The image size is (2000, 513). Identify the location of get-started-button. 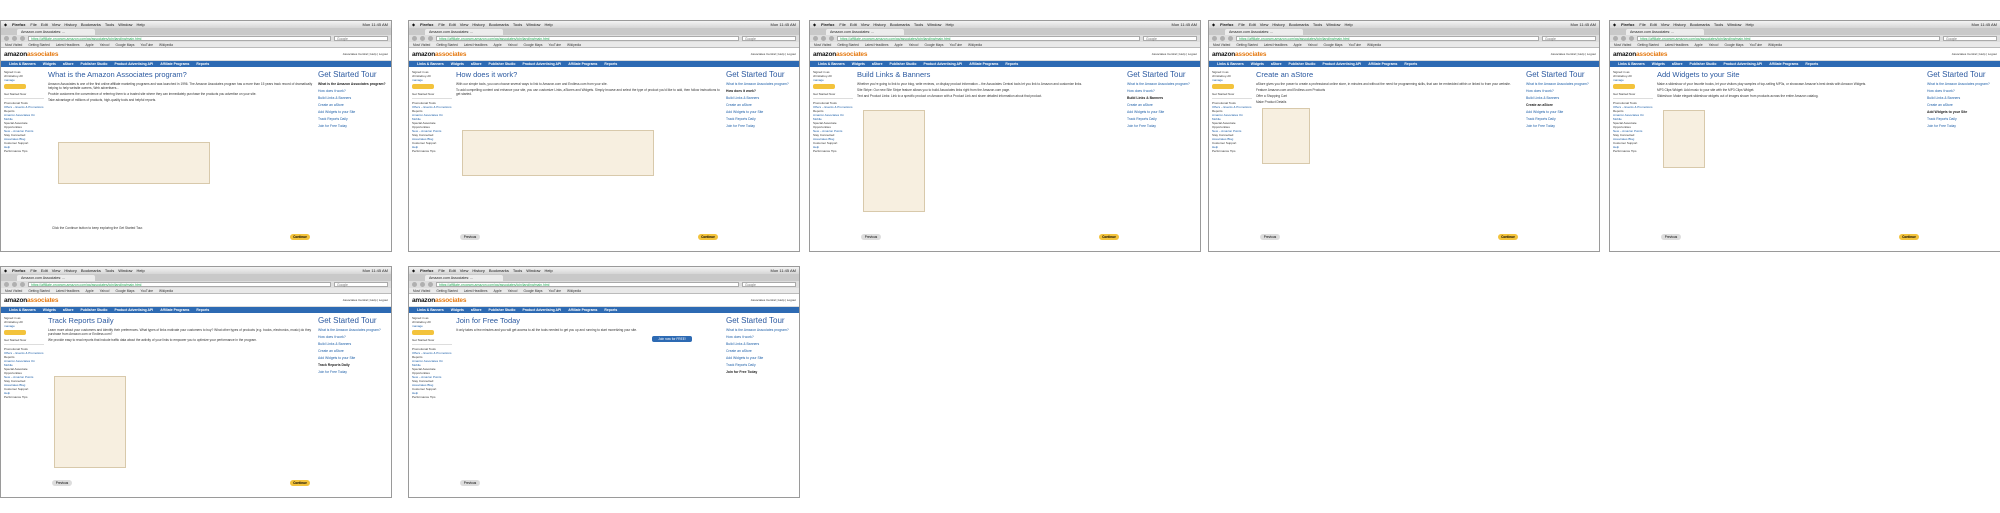
(423, 332).